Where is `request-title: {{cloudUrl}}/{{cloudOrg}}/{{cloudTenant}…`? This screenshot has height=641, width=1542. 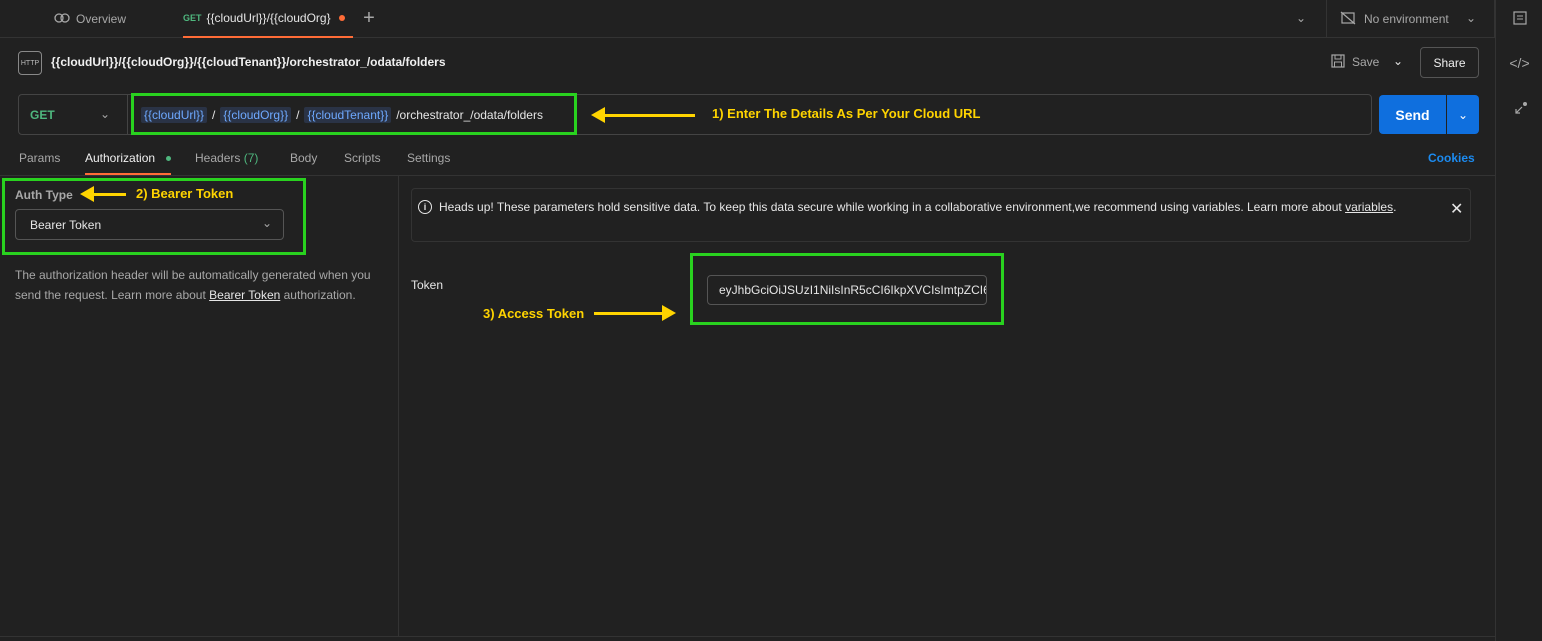 request-title: {{cloudUrl}}/{{cloudOrg}}/{{cloudTenant}… is located at coordinates (248, 62).